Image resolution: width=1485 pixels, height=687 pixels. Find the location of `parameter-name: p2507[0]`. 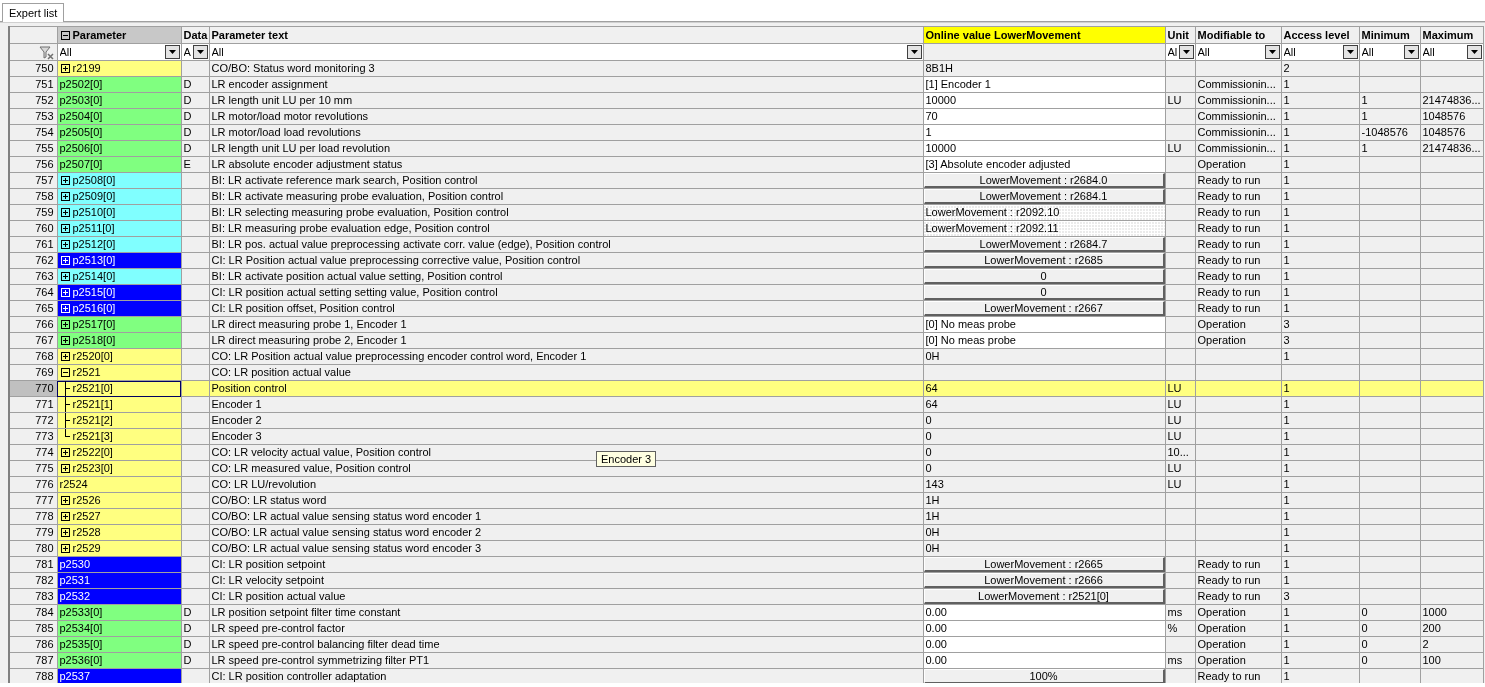

parameter-name: p2507[0] is located at coordinates (81, 164).